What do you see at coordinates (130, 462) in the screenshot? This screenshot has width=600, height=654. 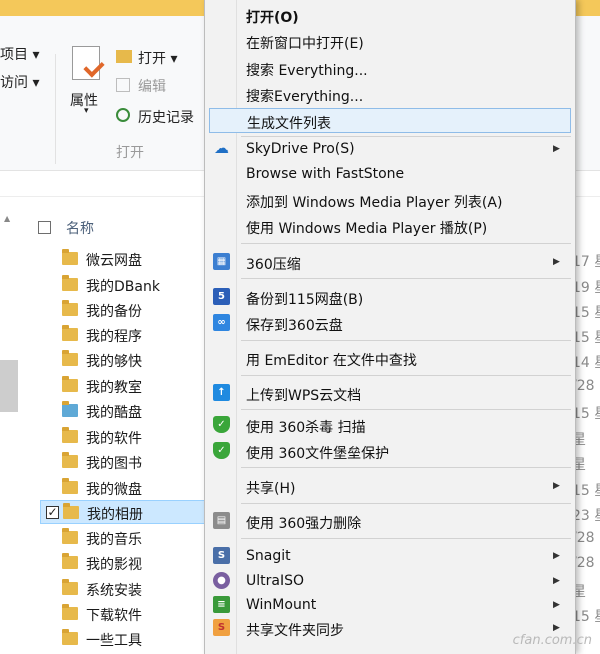 I see `list-item: 我的图书` at bounding box center [130, 462].